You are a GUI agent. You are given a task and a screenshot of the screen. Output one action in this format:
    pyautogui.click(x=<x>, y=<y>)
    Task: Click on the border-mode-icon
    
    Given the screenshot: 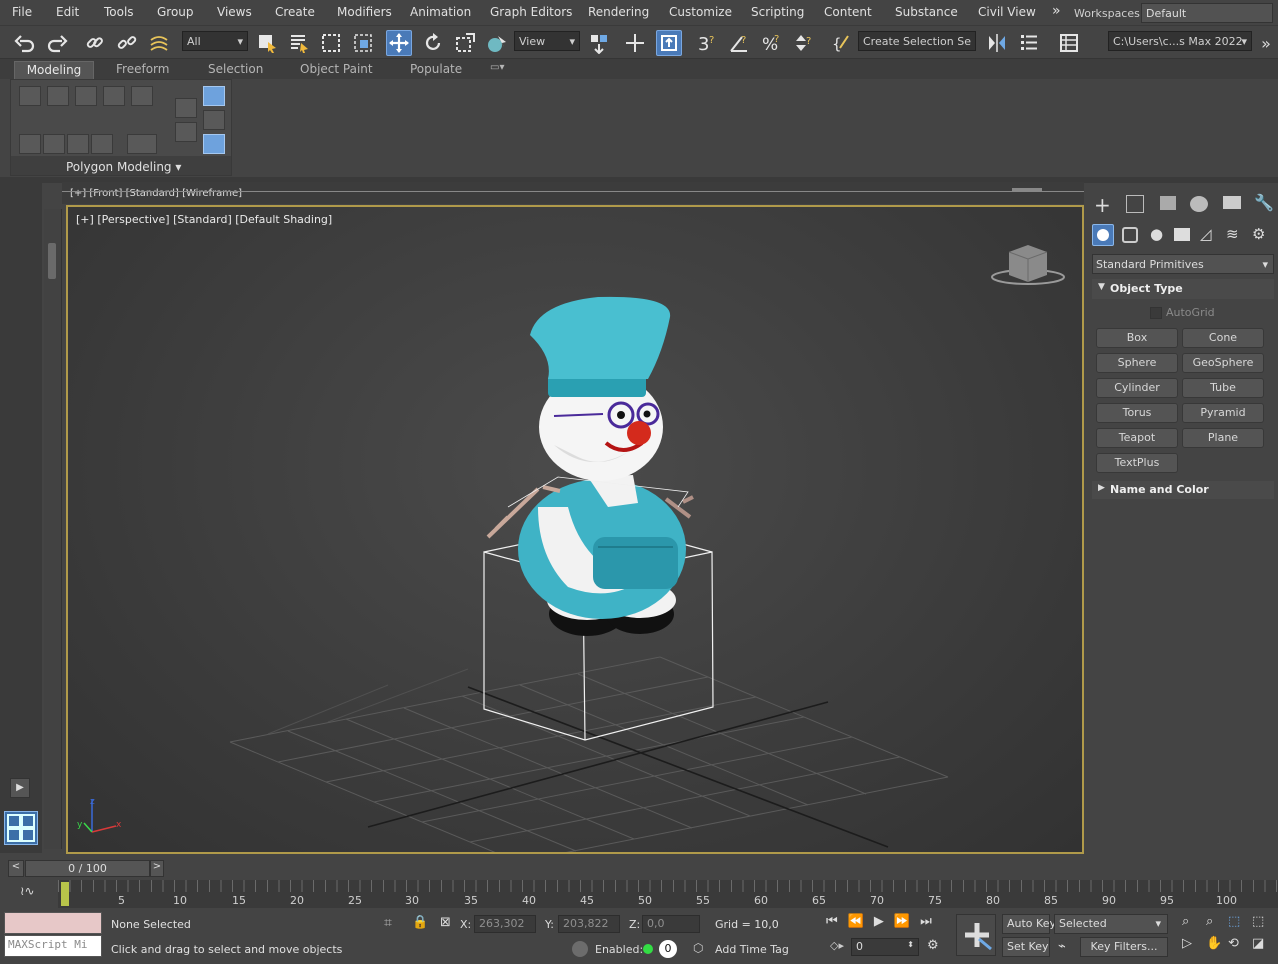 What is the action you would take?
    pyautogui.click(x=86, y=96)
    